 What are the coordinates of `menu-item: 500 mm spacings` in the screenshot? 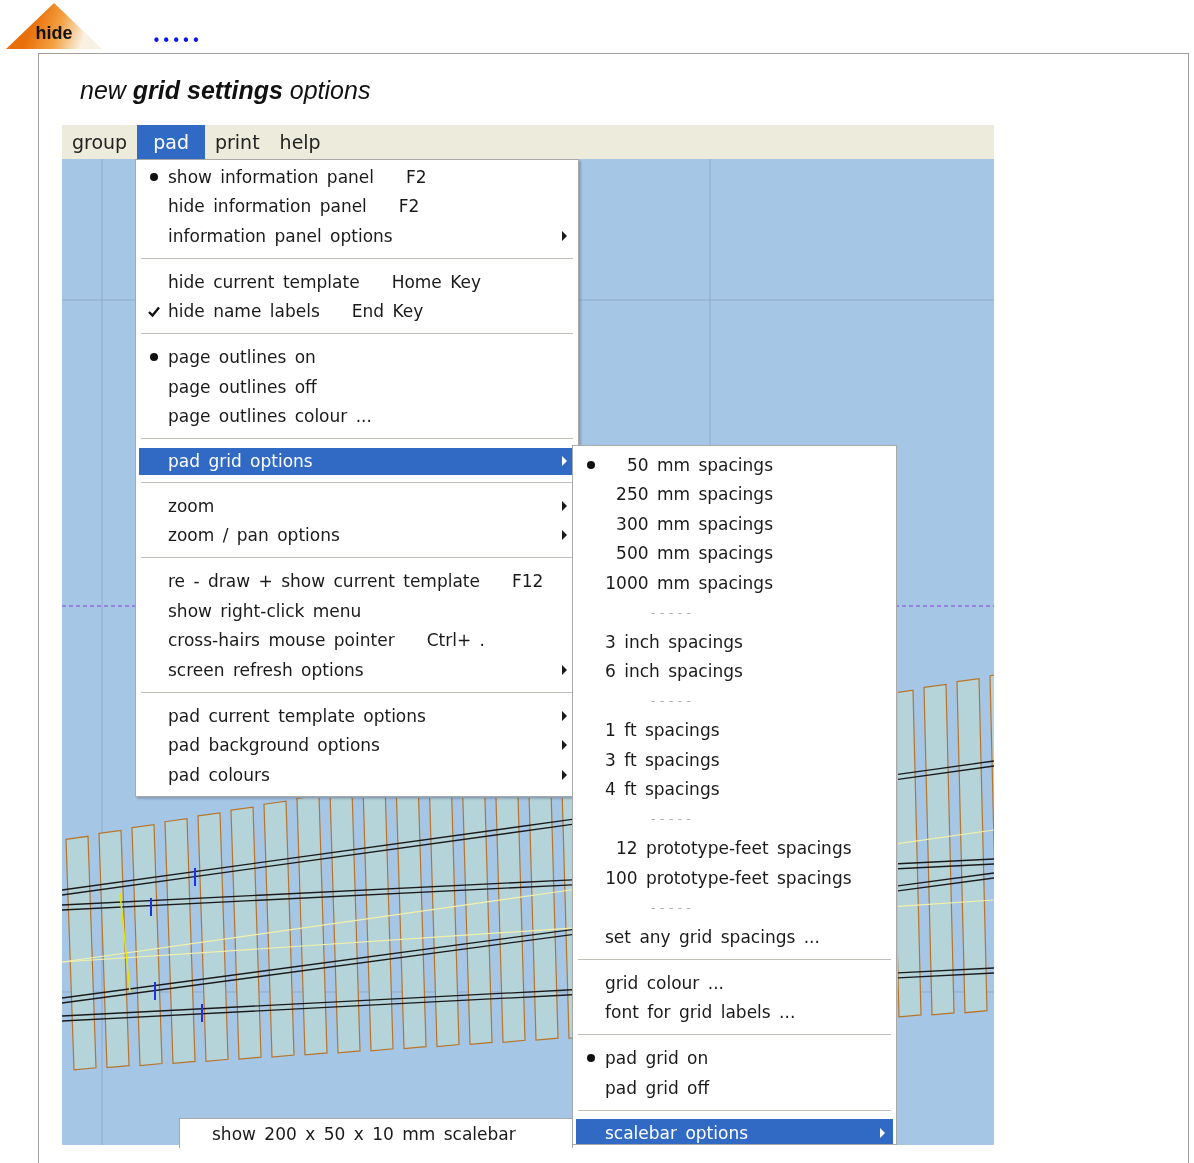 It's located at (734, 553).